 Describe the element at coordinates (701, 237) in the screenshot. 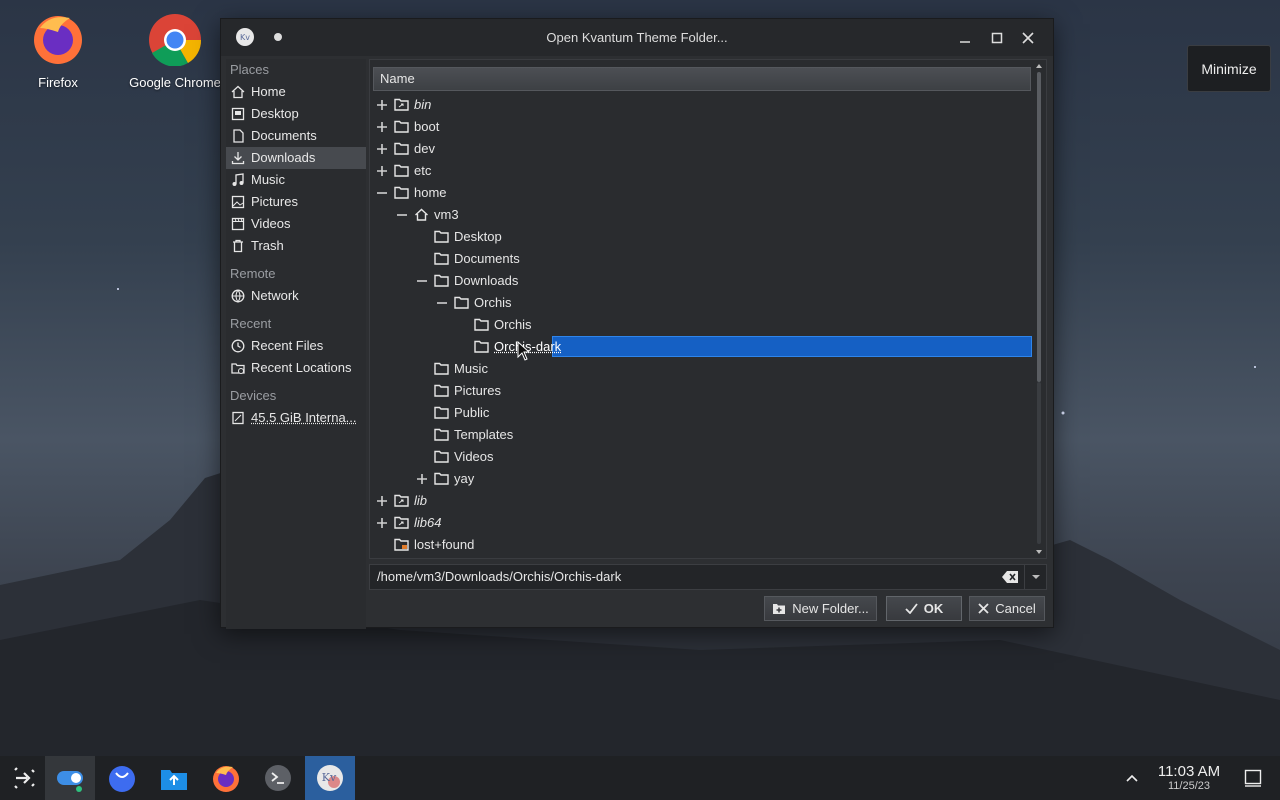

I see `tree-row: Desktop` at that location.